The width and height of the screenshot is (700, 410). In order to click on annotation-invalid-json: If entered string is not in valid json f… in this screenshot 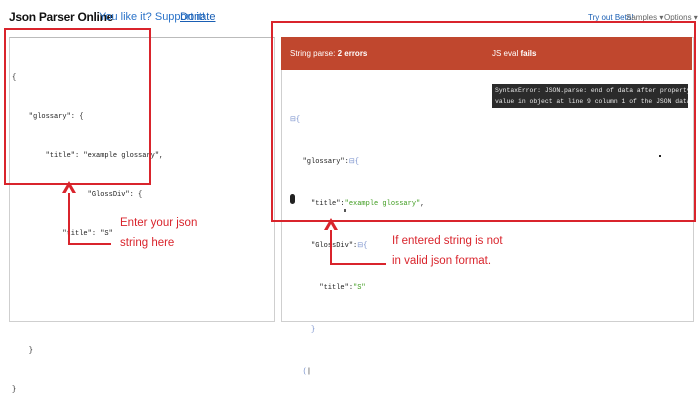, I will do `click(447, 251)`.